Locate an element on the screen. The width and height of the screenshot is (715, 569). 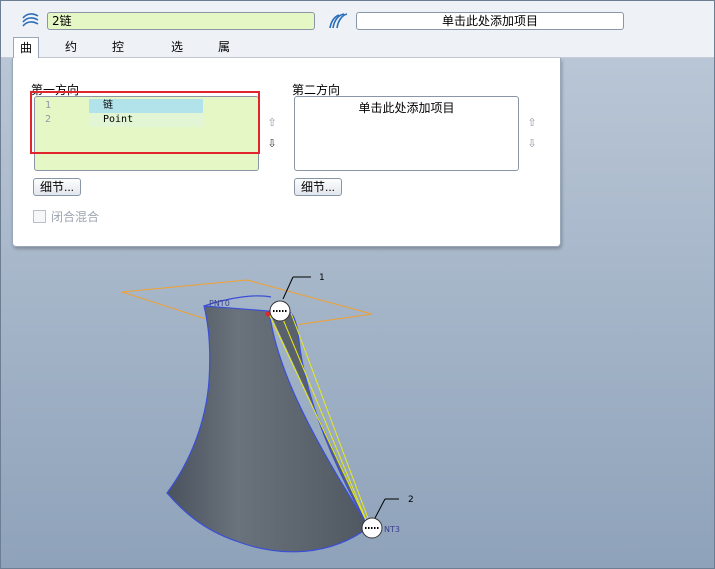
callout-label-2: 2 is located at coordinates (411, 500).